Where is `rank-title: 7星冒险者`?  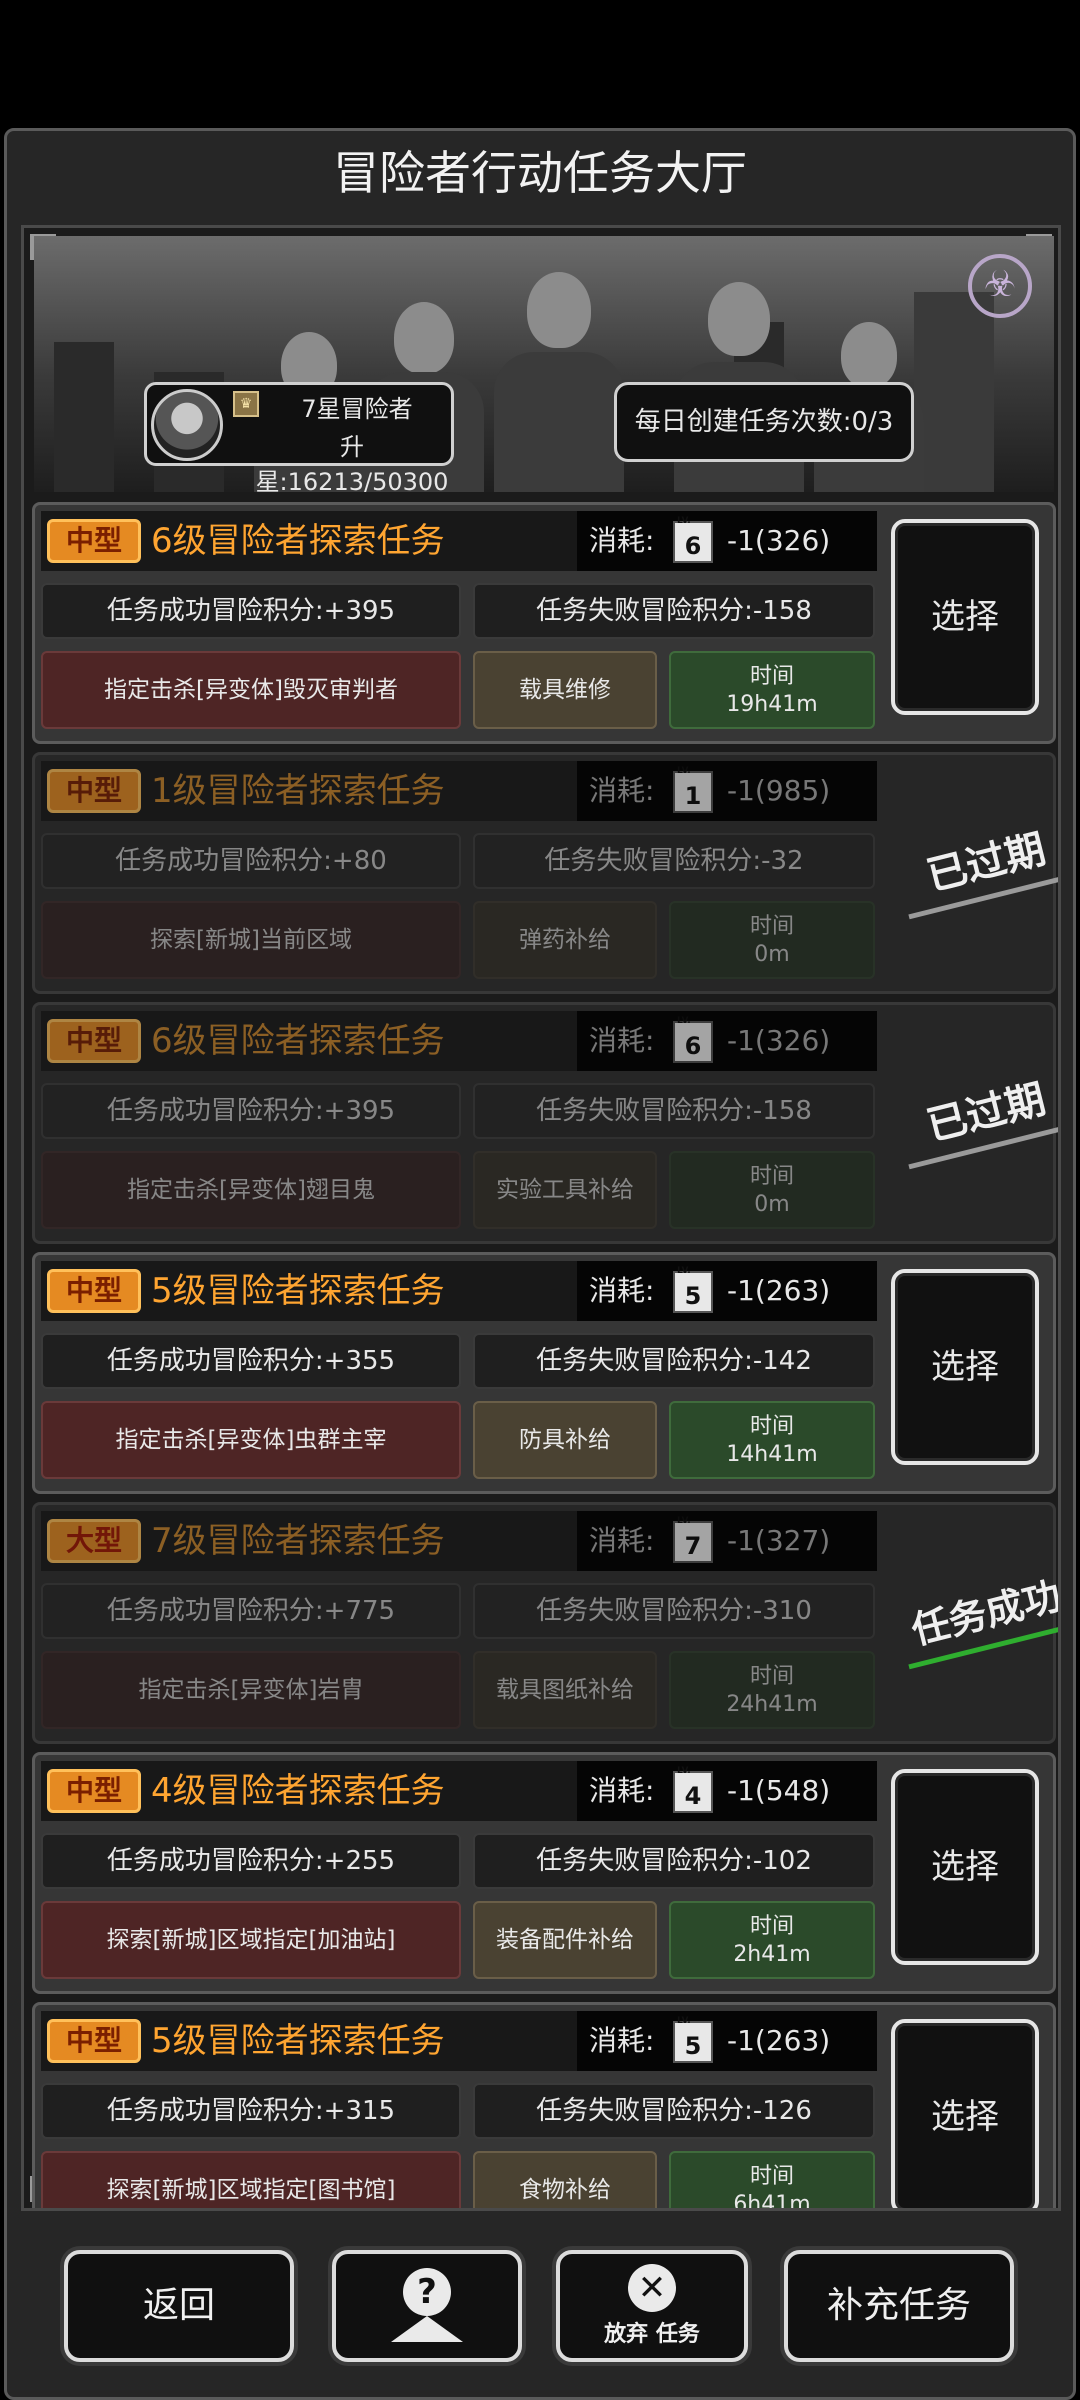 rank-title: 7星冒险者 is located at coordinates (357, 409).